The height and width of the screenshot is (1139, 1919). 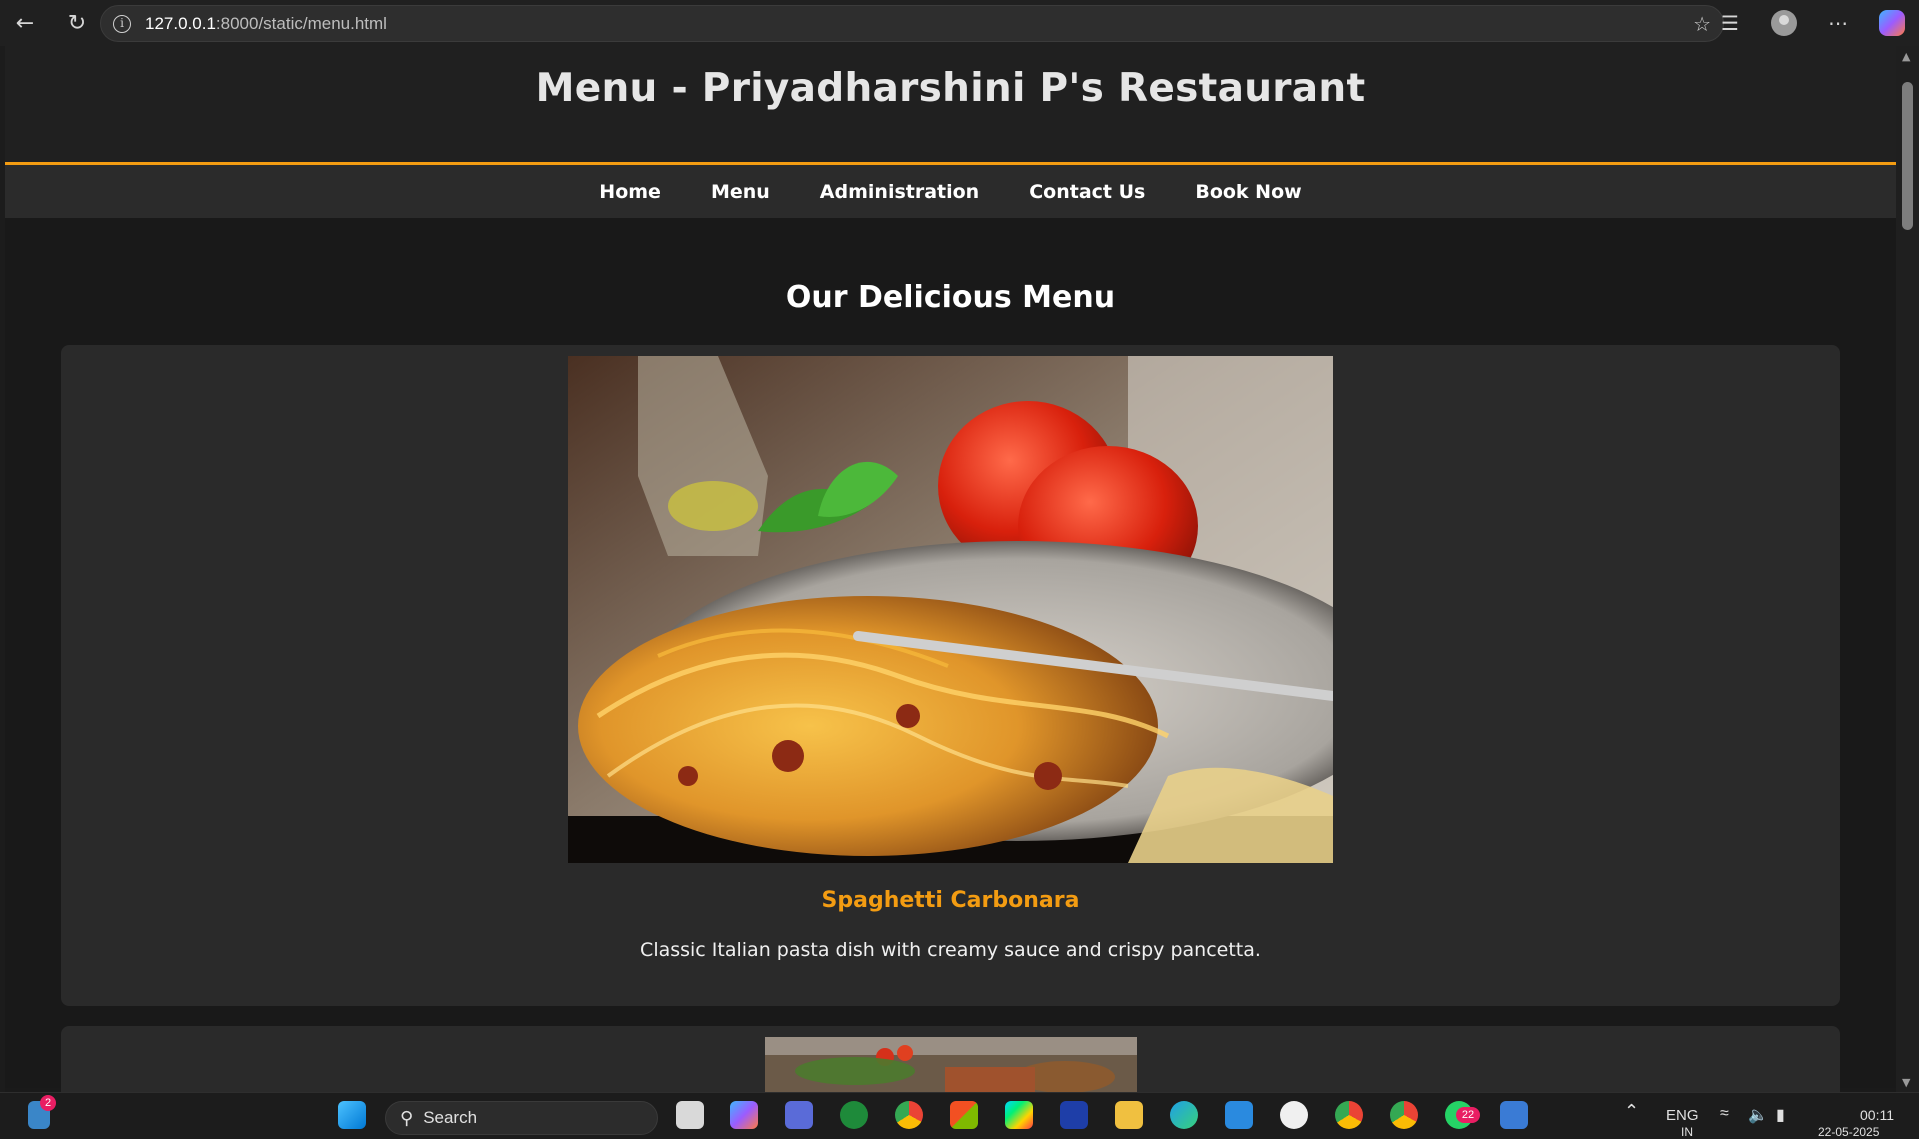 I want to click on tray-expand-icon: ⌃, so click(x=1631, y=1111).